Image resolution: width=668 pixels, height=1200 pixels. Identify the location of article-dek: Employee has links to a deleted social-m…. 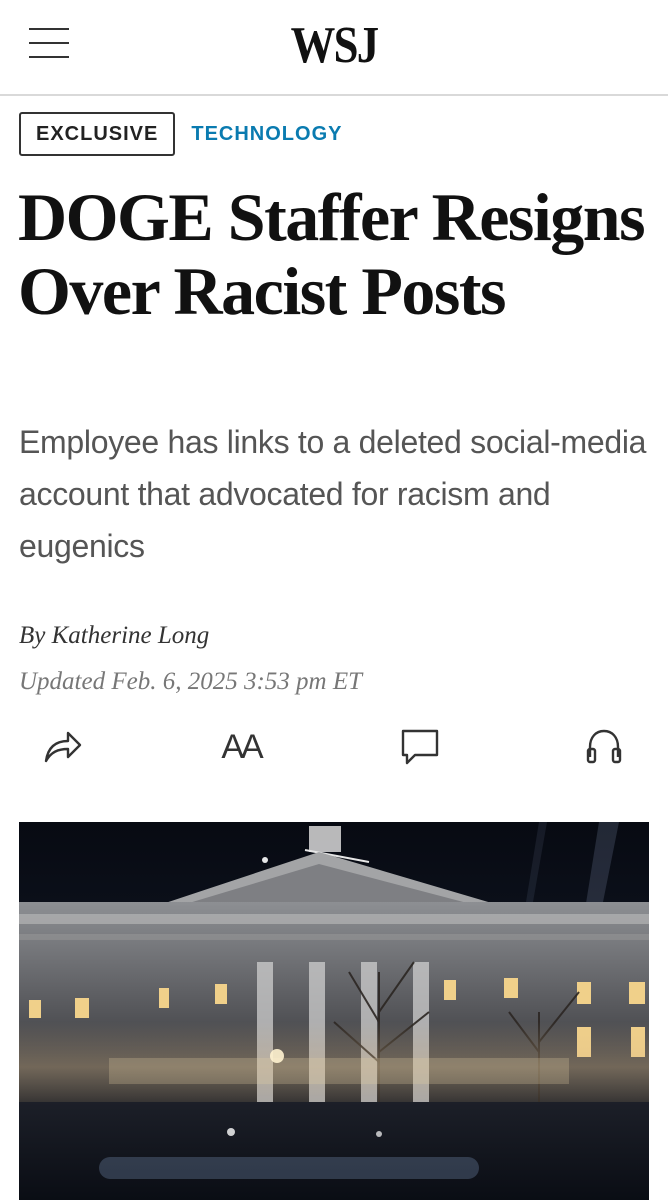
(333, 494).